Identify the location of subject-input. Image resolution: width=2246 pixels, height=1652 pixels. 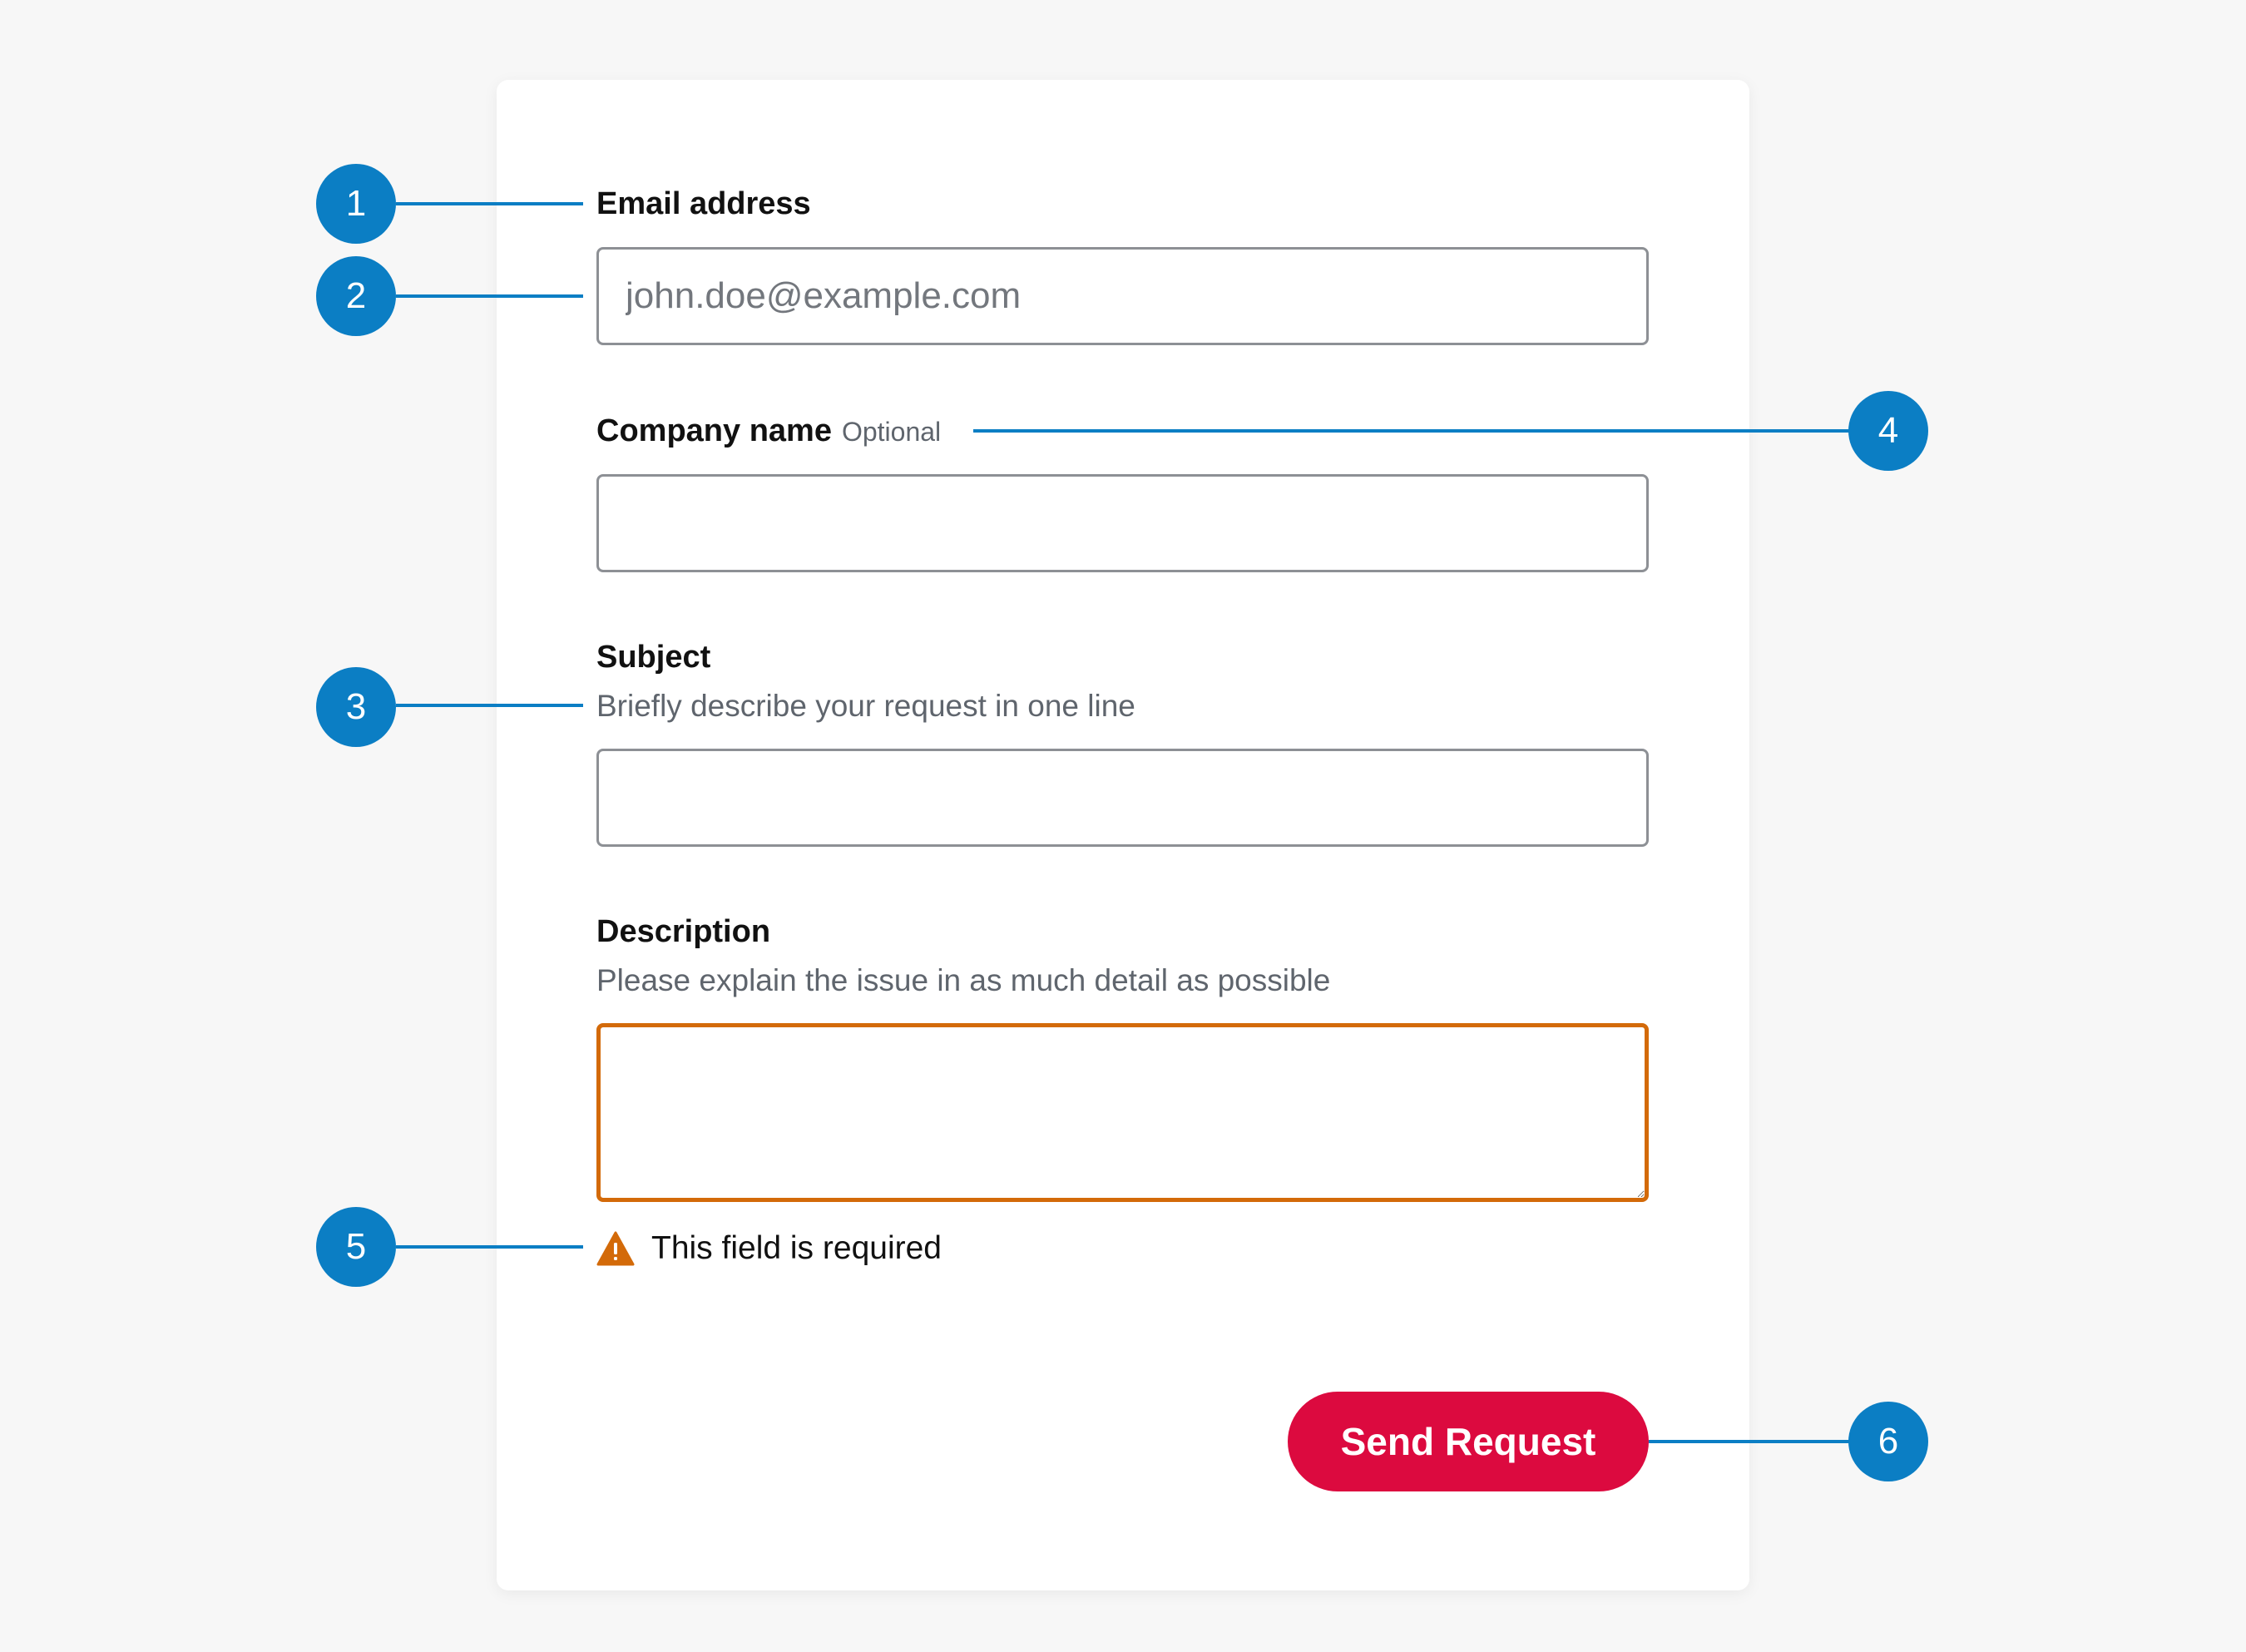
(1122, 798).